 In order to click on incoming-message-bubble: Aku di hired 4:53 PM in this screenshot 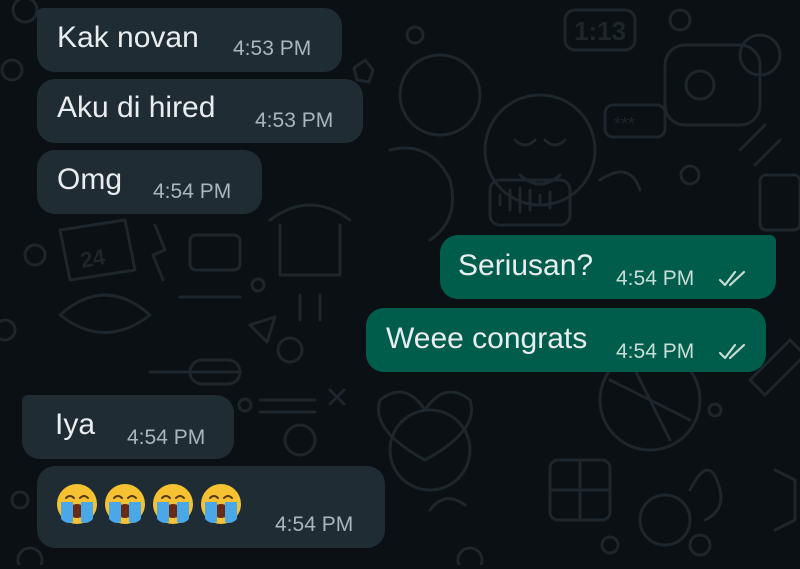, I will do `click(200, 111)`.